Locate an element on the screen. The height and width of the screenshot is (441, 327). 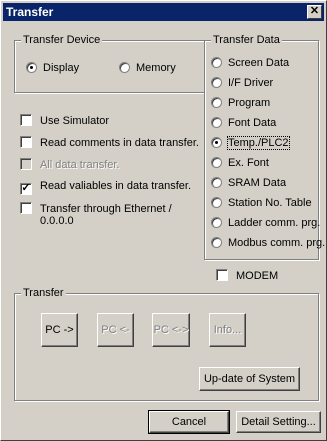
close-icon: ✕ is located at coordinates (314, 12).